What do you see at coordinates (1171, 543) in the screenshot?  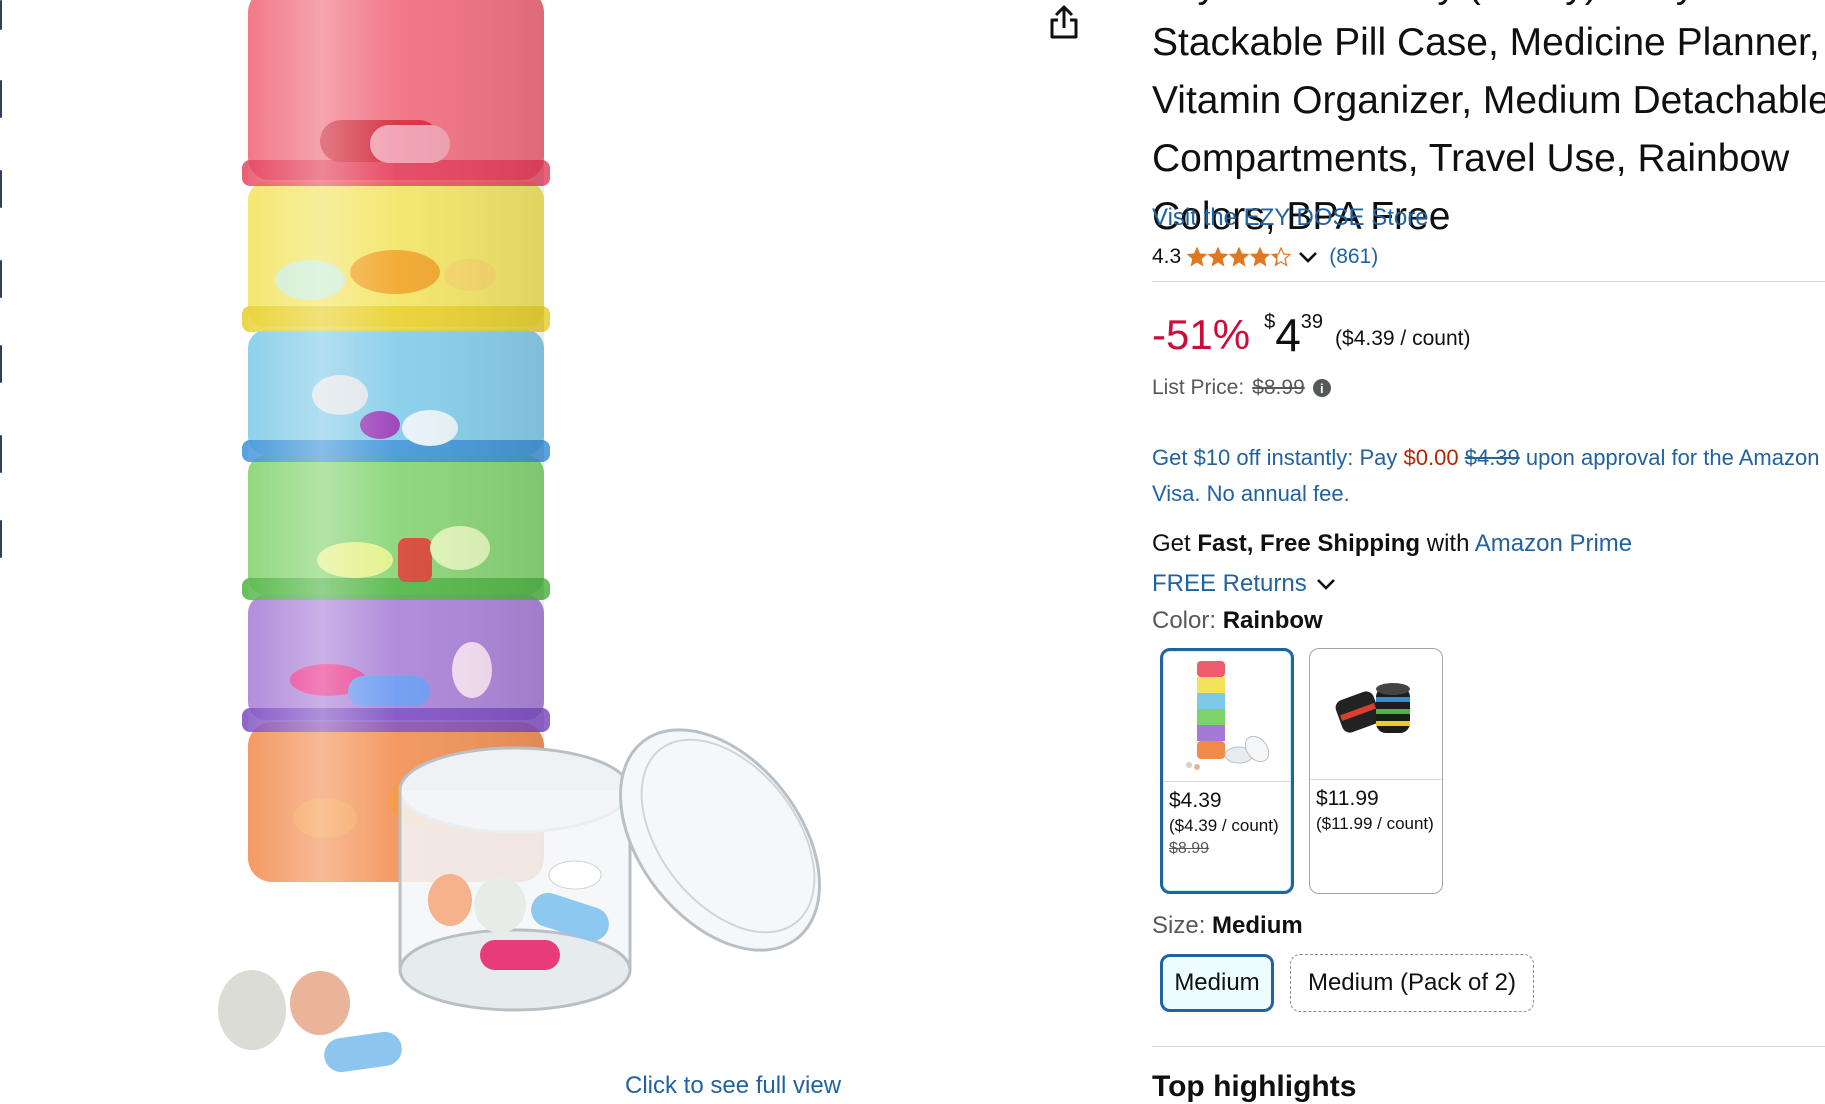 I see `shipping-prefix: Get` at bounding box center [1171, 543].